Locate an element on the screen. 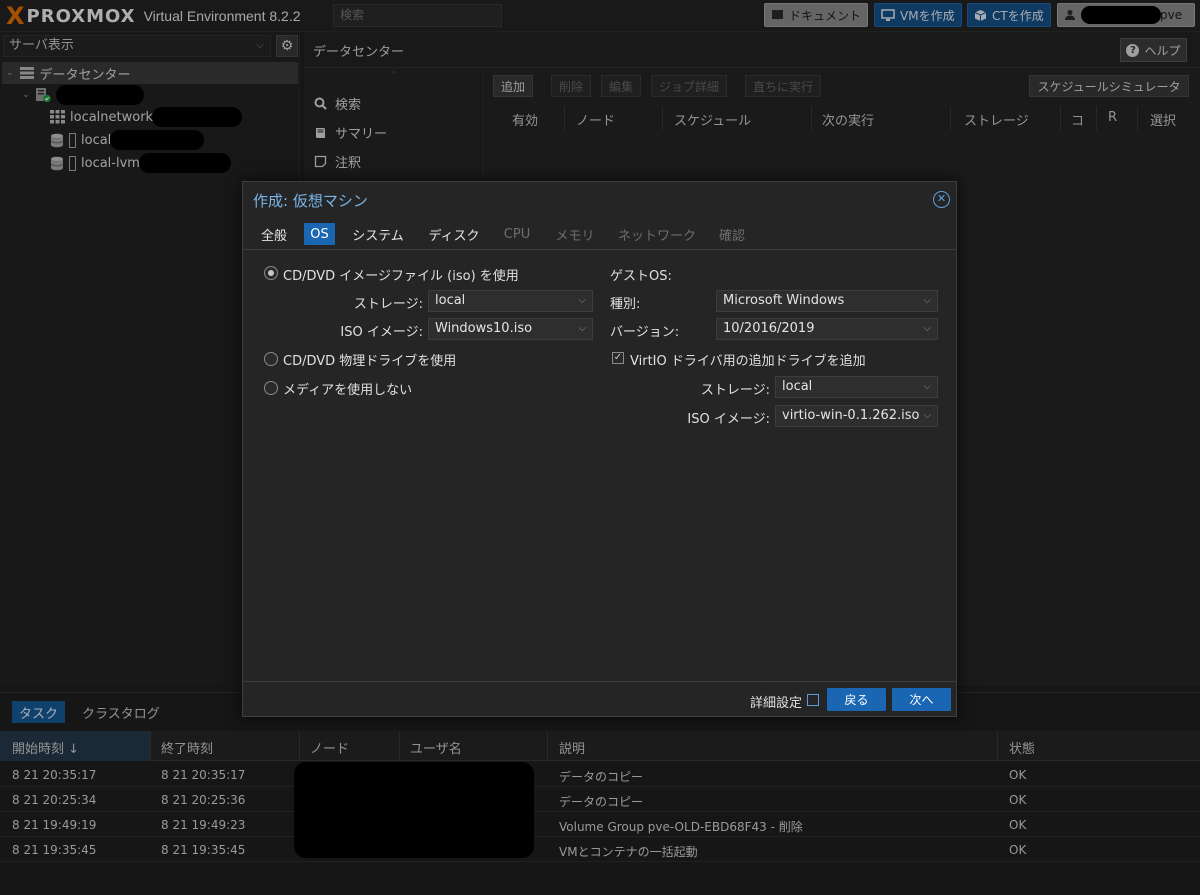  next-button: 次へ is located at coordinates (921, 699).